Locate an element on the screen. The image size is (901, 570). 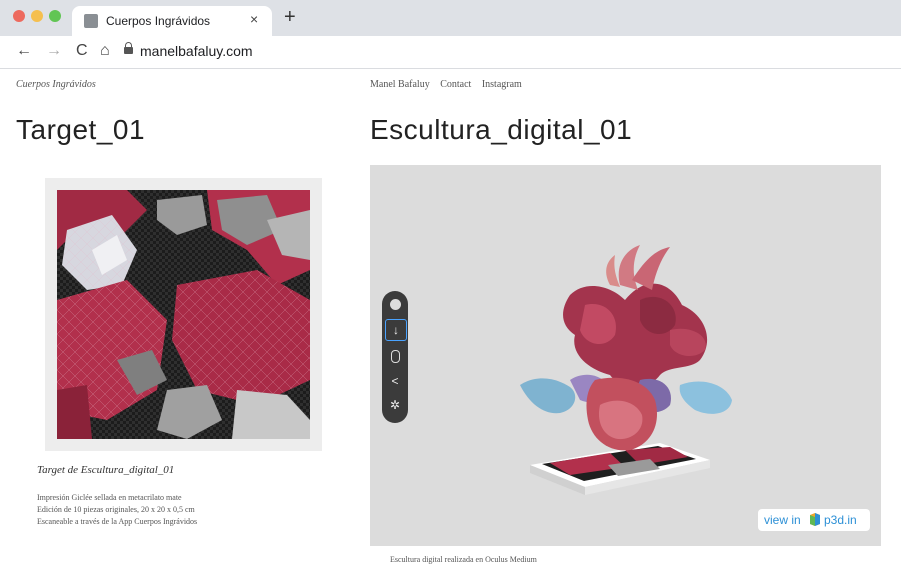
target-title: Target_01 is located at coordinates (81, 129).